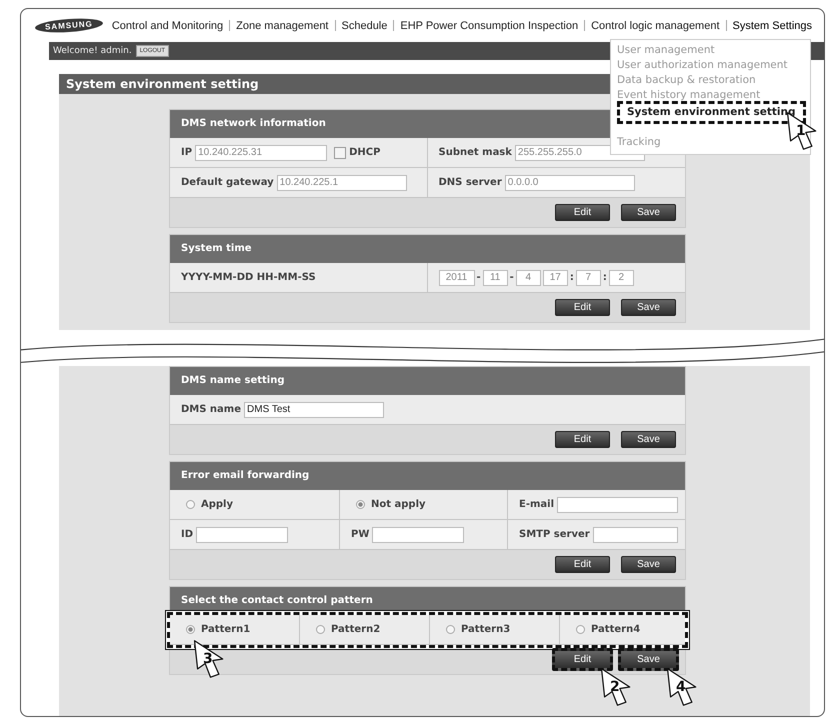 This screenshot has width=837, height=719. Describe the element at coordinates (92, 51) in the screenshot. I see `welcome-text: Welcome! admin.` at that location.